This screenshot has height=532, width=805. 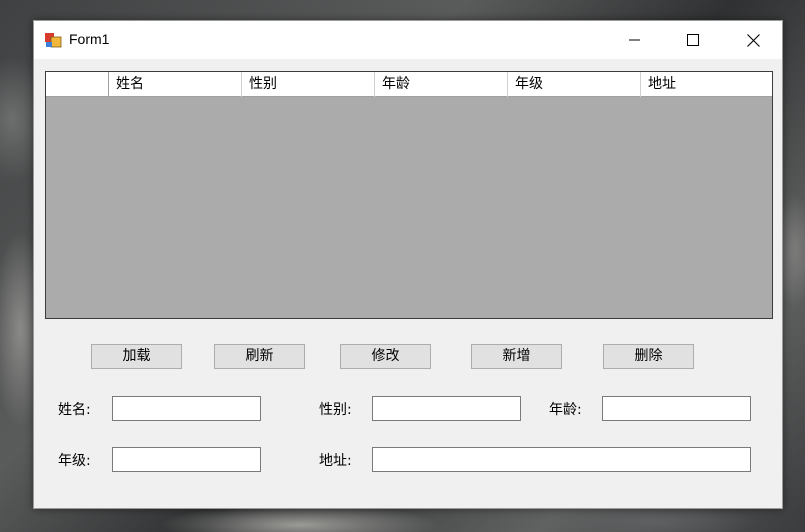 I want to click on window-title: Form1, so click(x=89, y=39).